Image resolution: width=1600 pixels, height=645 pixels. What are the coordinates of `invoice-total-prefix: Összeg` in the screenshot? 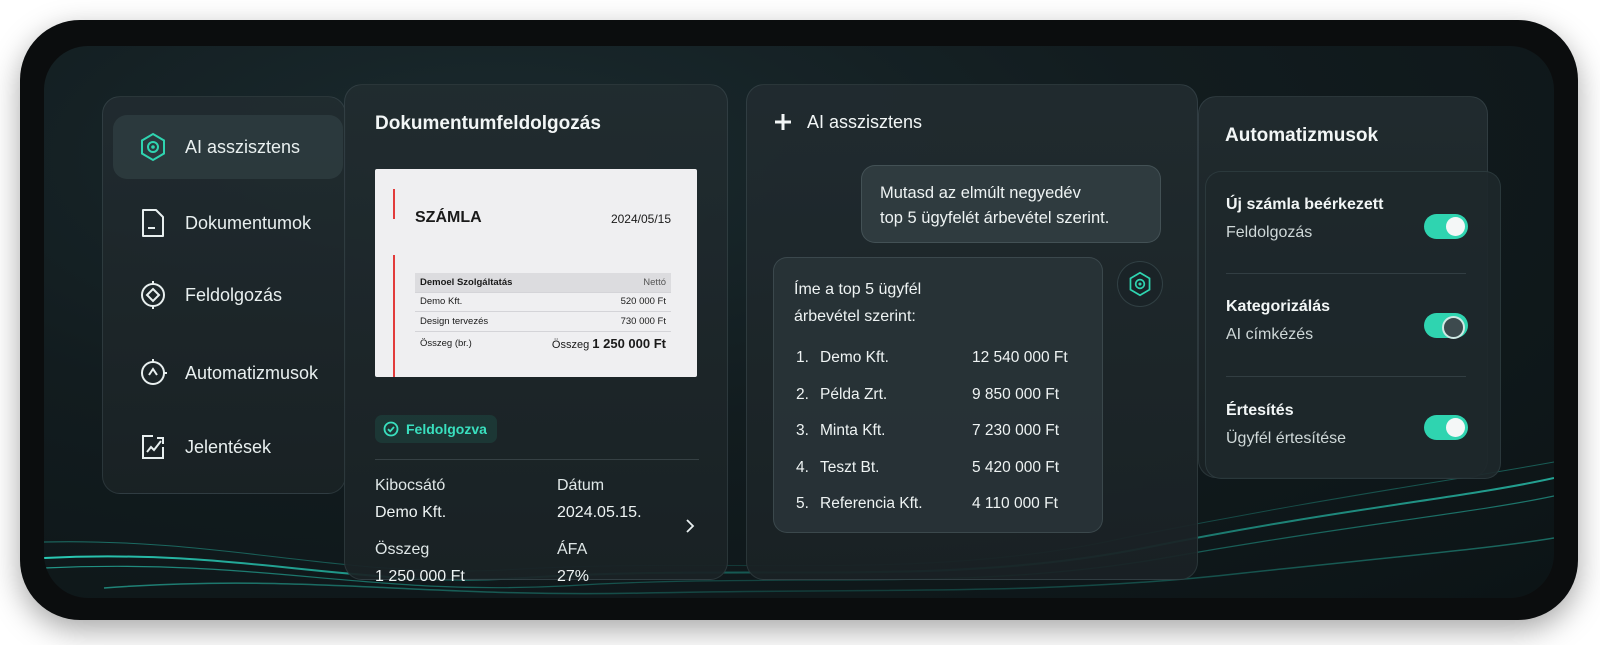 It's located at (570, 345).